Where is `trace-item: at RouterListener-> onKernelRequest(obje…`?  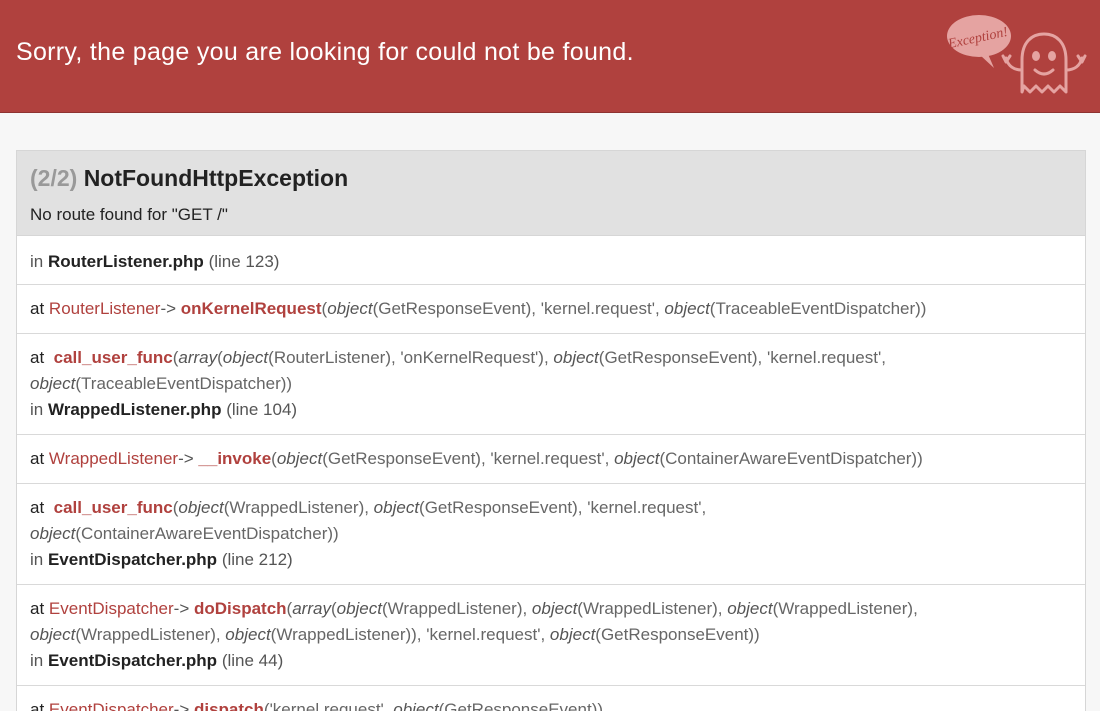
trace-item: at RouterListener-> onKernelRequest(obje… is located at coordinates (551, 309).